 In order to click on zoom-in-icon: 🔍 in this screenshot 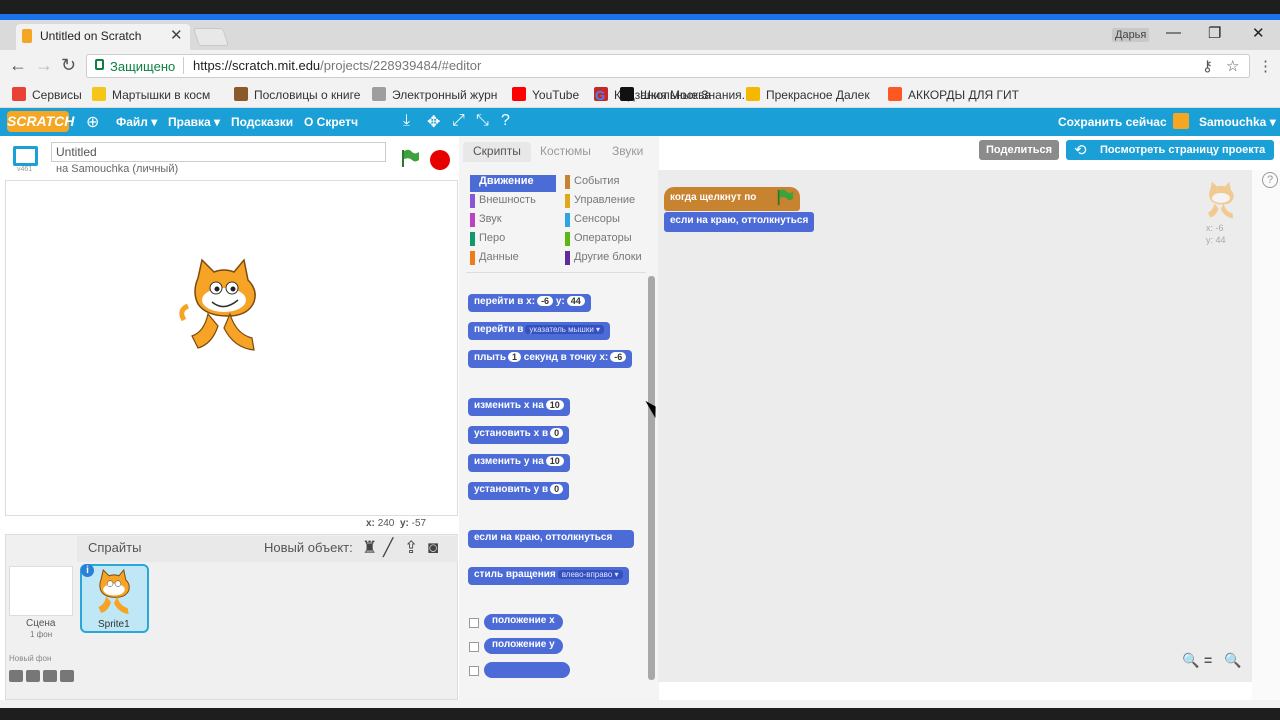, I will do `click(1232, 660)`.